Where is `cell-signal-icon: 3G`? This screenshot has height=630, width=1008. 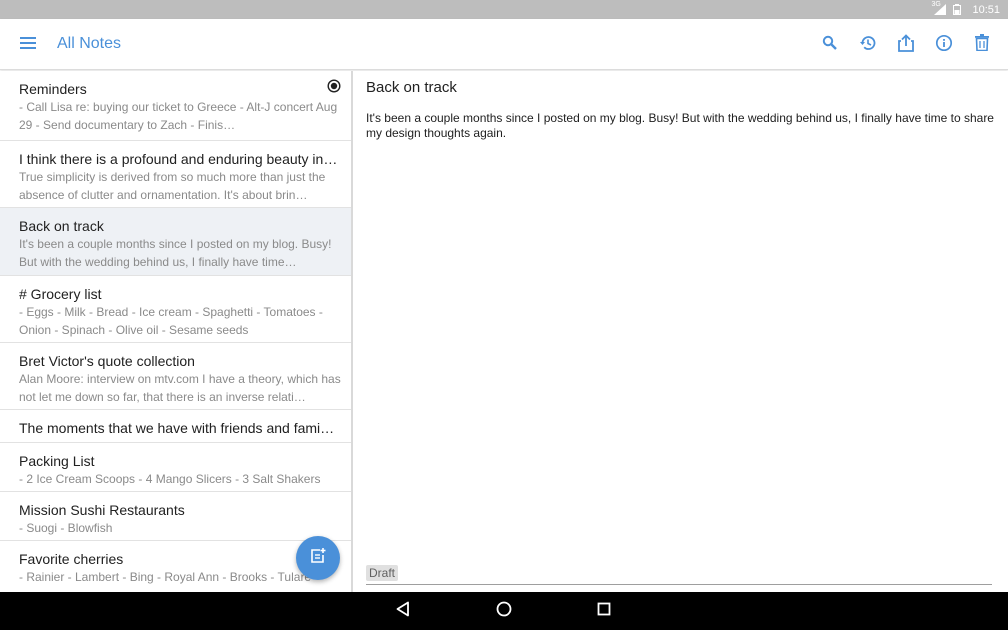
cell-signal-icon: 3G is located at coordinates (939, 8).